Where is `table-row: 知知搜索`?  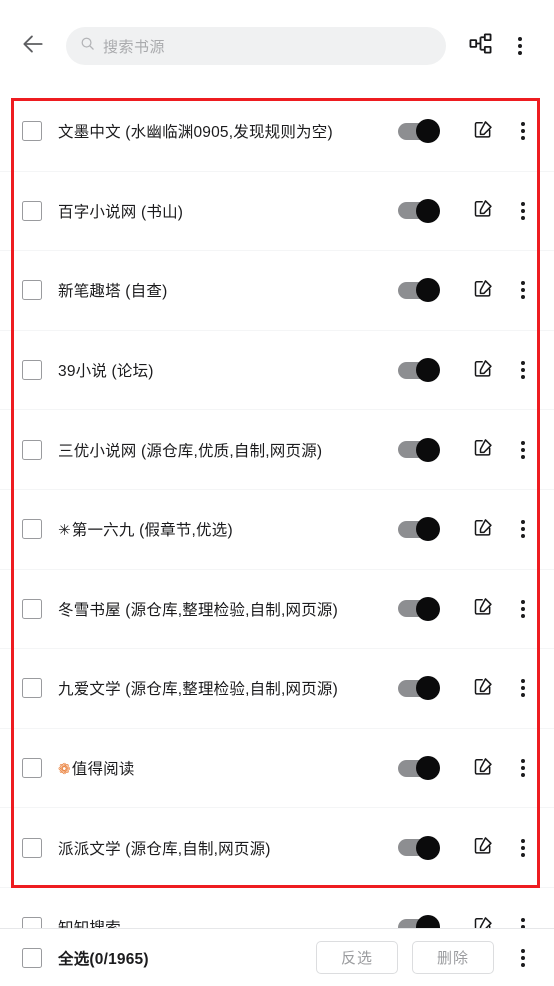 table-row: 知知搜索 is located at coordinates (277, 907).